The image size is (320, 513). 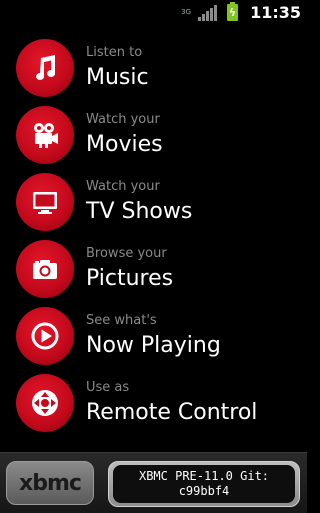 I want to click on camera-icon, so click(x=45, y=269).